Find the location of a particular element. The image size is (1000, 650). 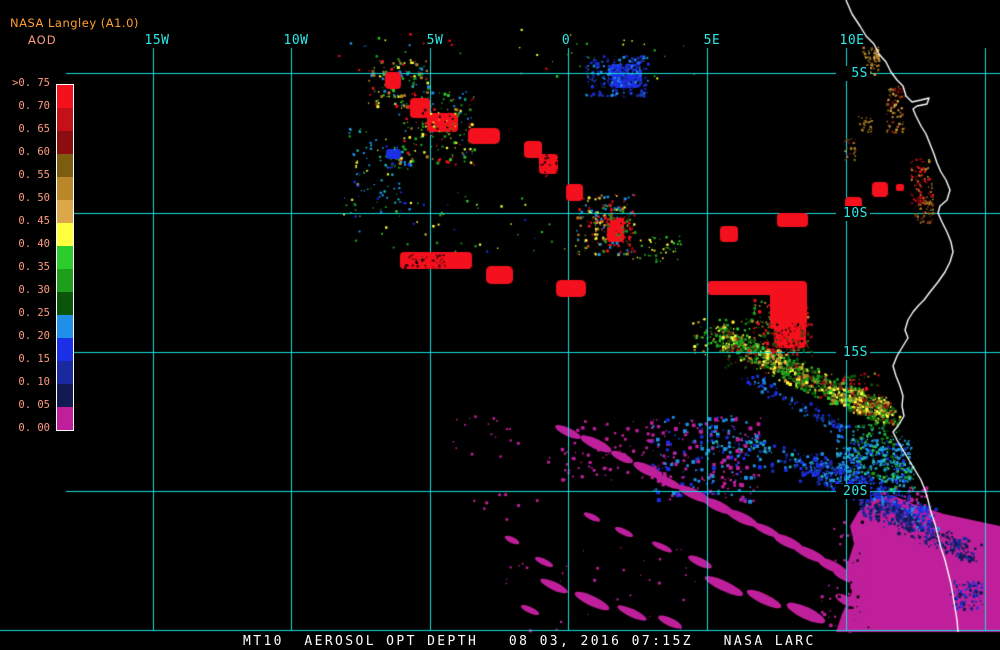

legend-label-6: 0. 45 is located at coordinates (34, 221).